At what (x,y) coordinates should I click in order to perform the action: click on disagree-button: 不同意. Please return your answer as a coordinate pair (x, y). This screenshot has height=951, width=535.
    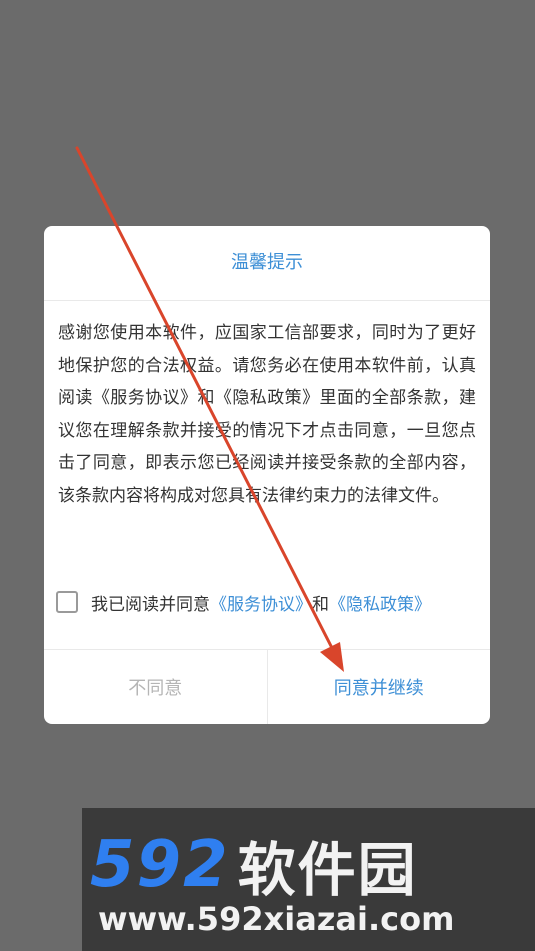
    Looking at the image, I should click on (156, 687).